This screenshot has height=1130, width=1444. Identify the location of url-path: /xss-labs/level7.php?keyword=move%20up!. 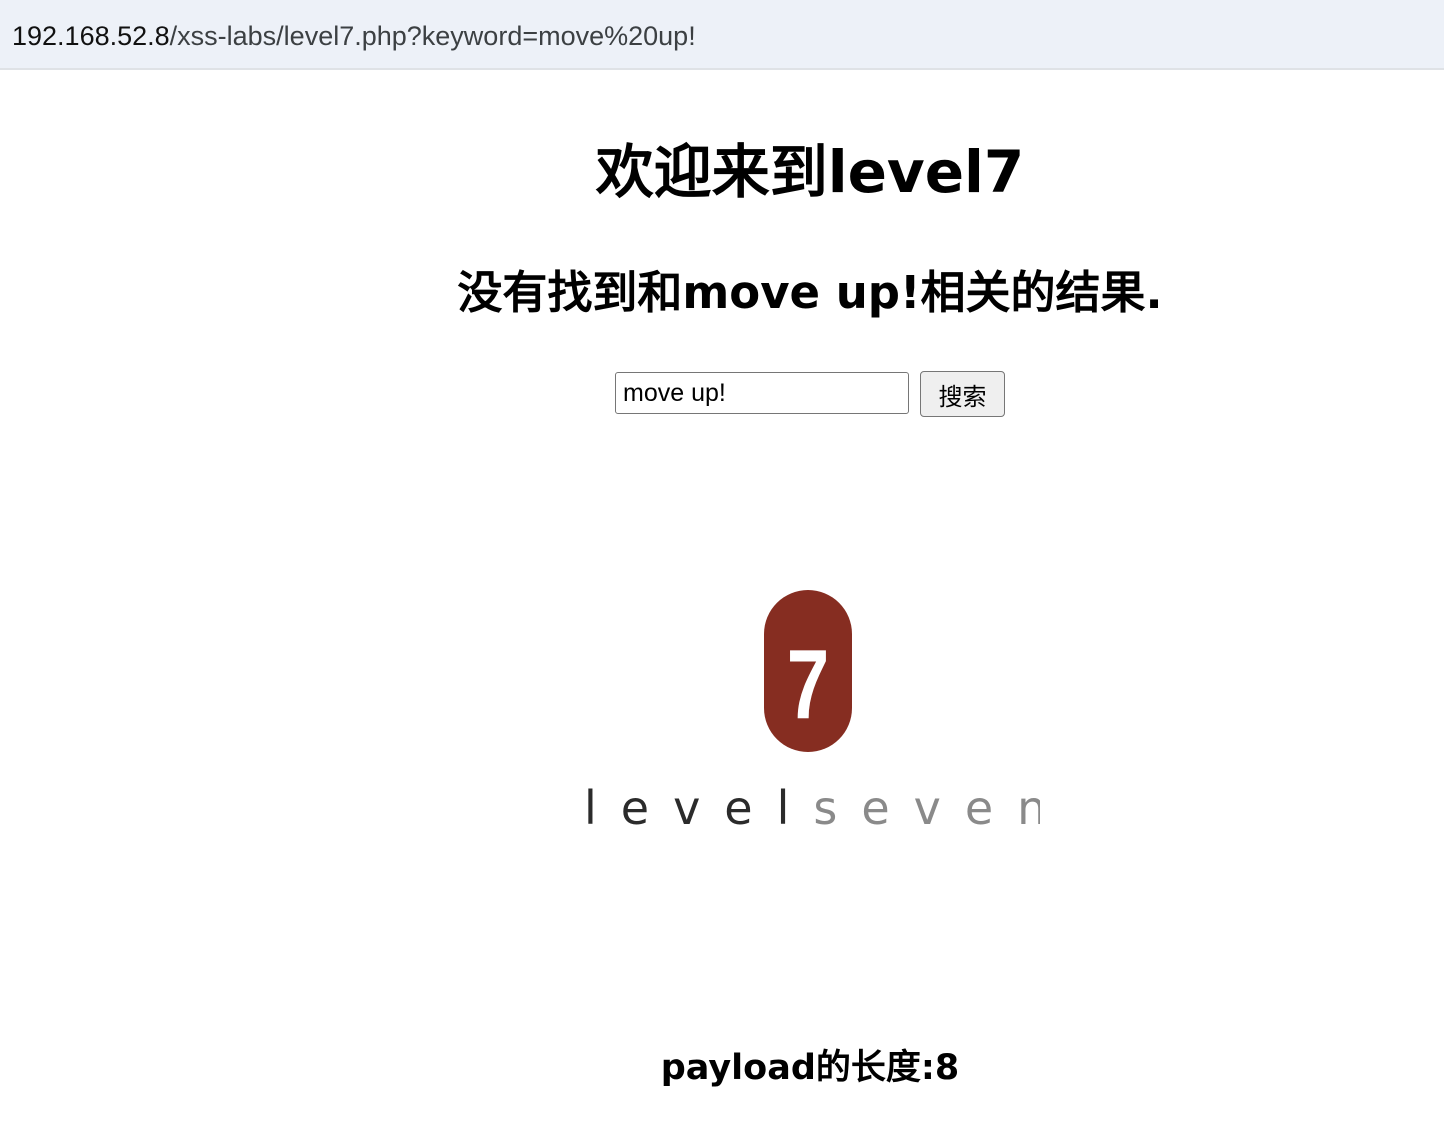
(432, 36).